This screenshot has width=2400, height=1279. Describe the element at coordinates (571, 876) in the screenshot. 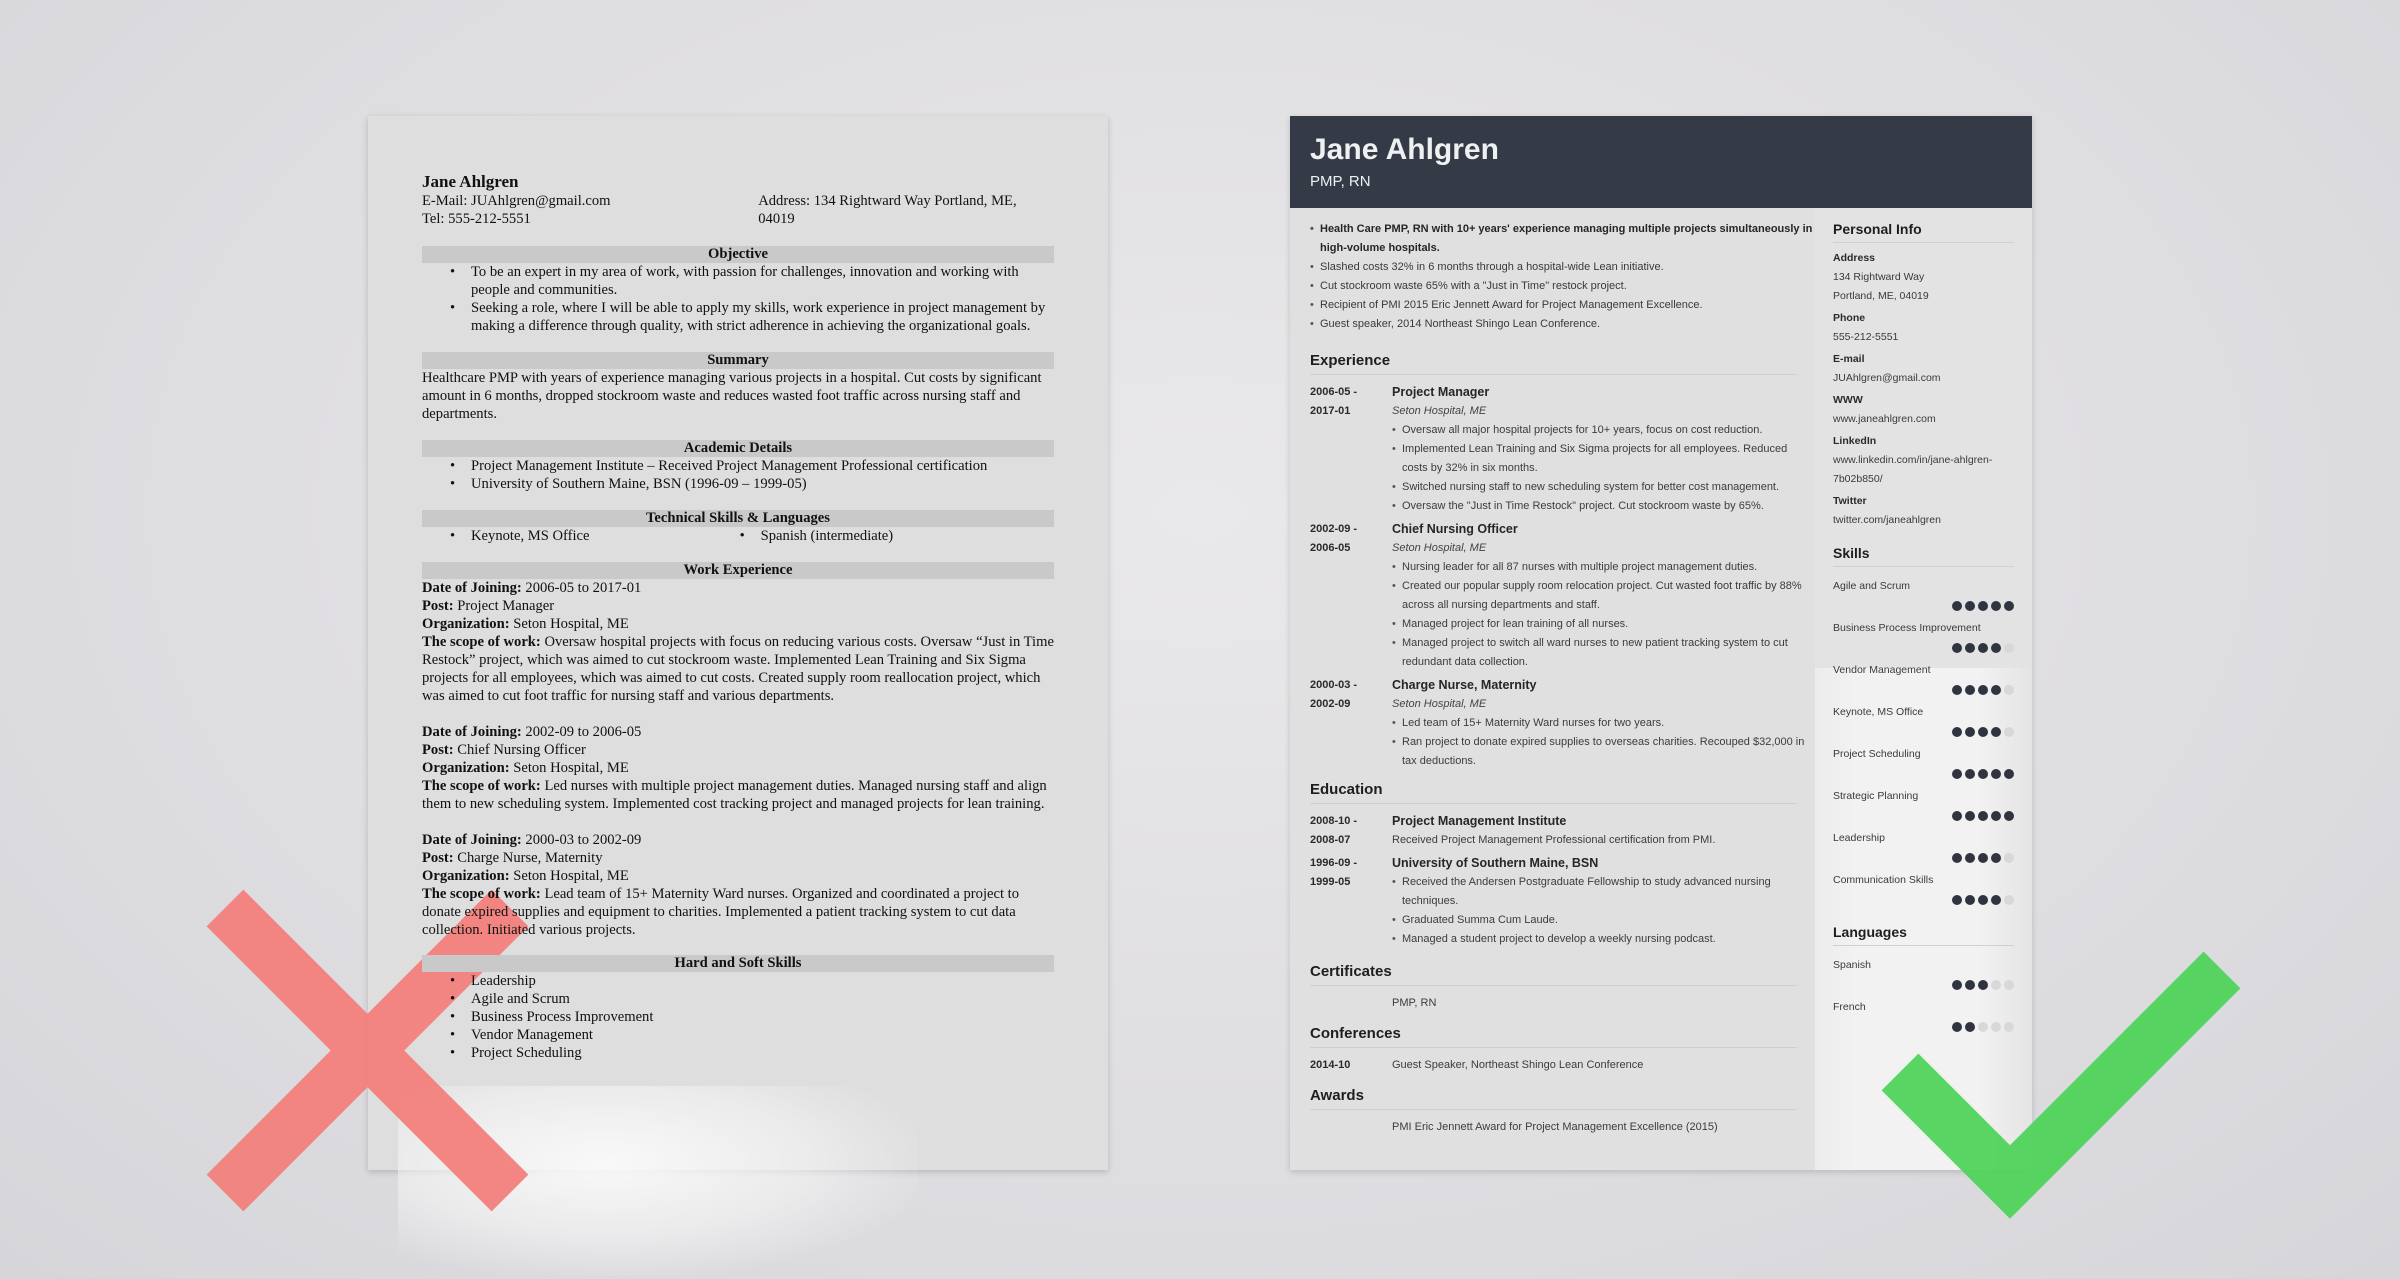

I see `job-org: Seton Hospital, ME` at that location.